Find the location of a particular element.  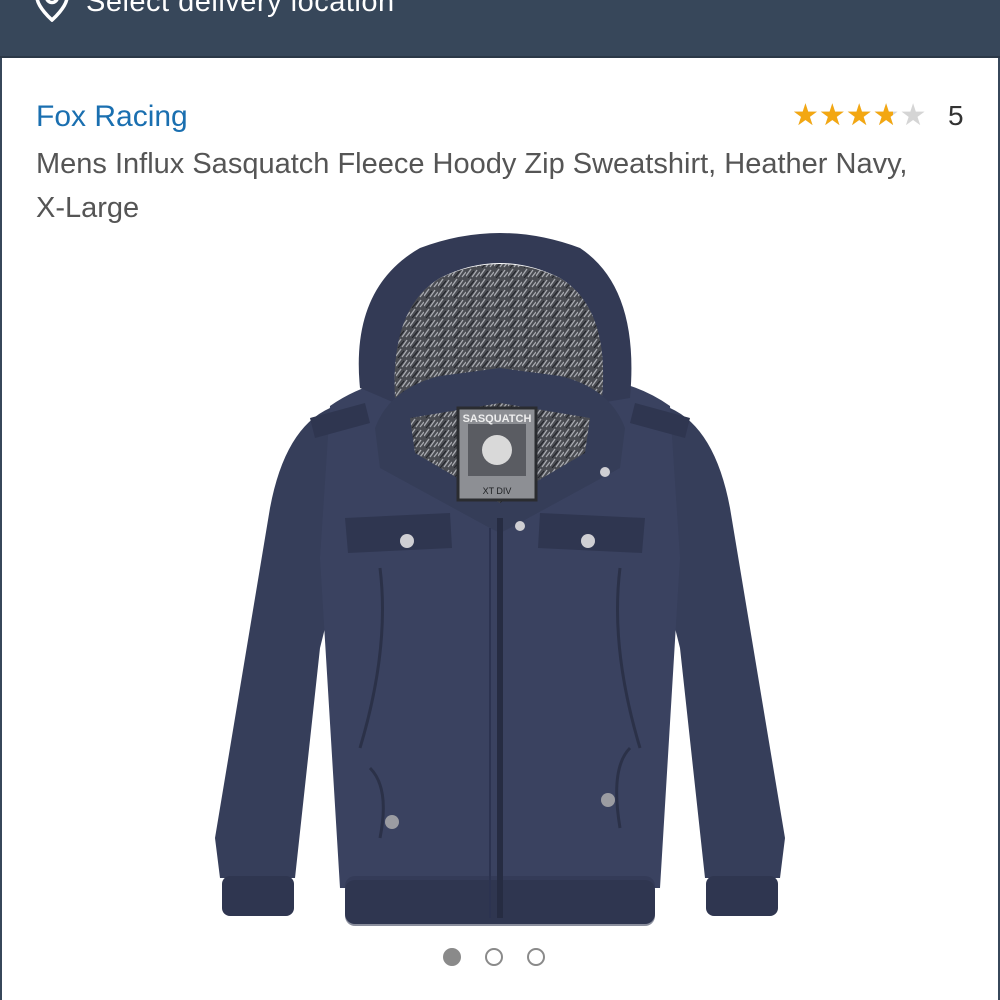

tag-bottom-text: XT DIV is located at coordinates (497, 491).